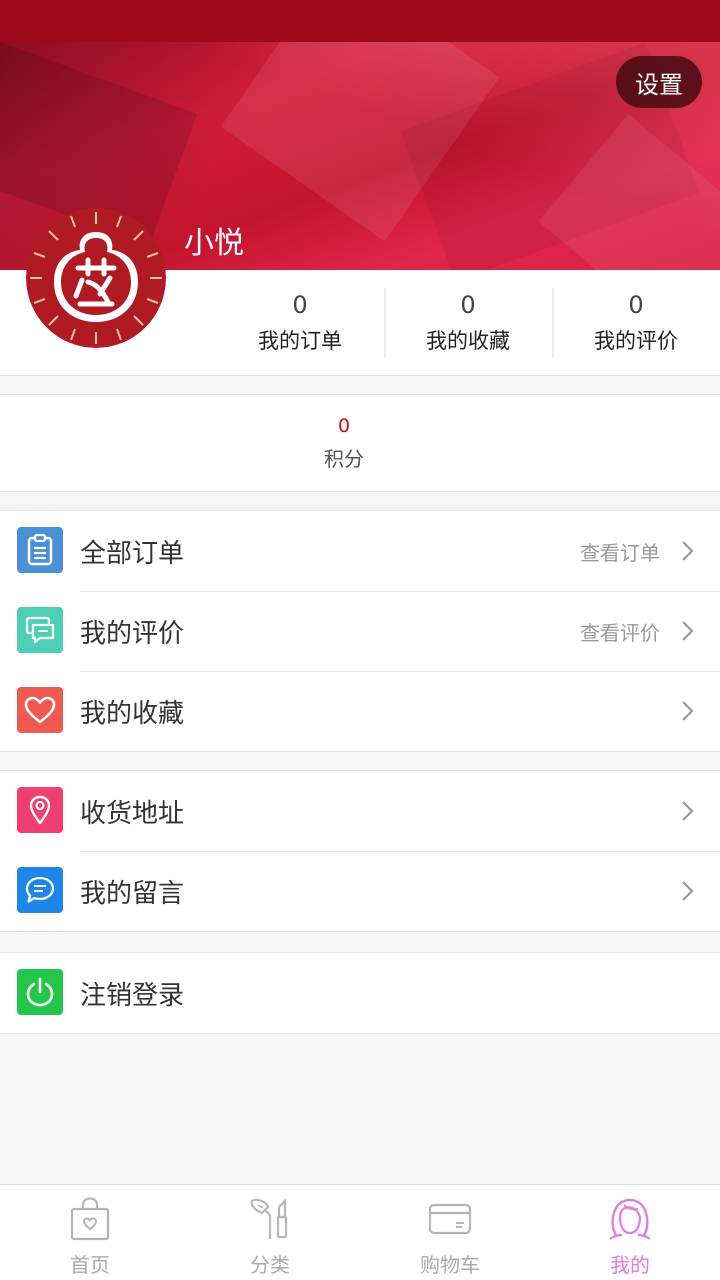  I want to click on tab-category-label: 分类, so click(270, 1265).